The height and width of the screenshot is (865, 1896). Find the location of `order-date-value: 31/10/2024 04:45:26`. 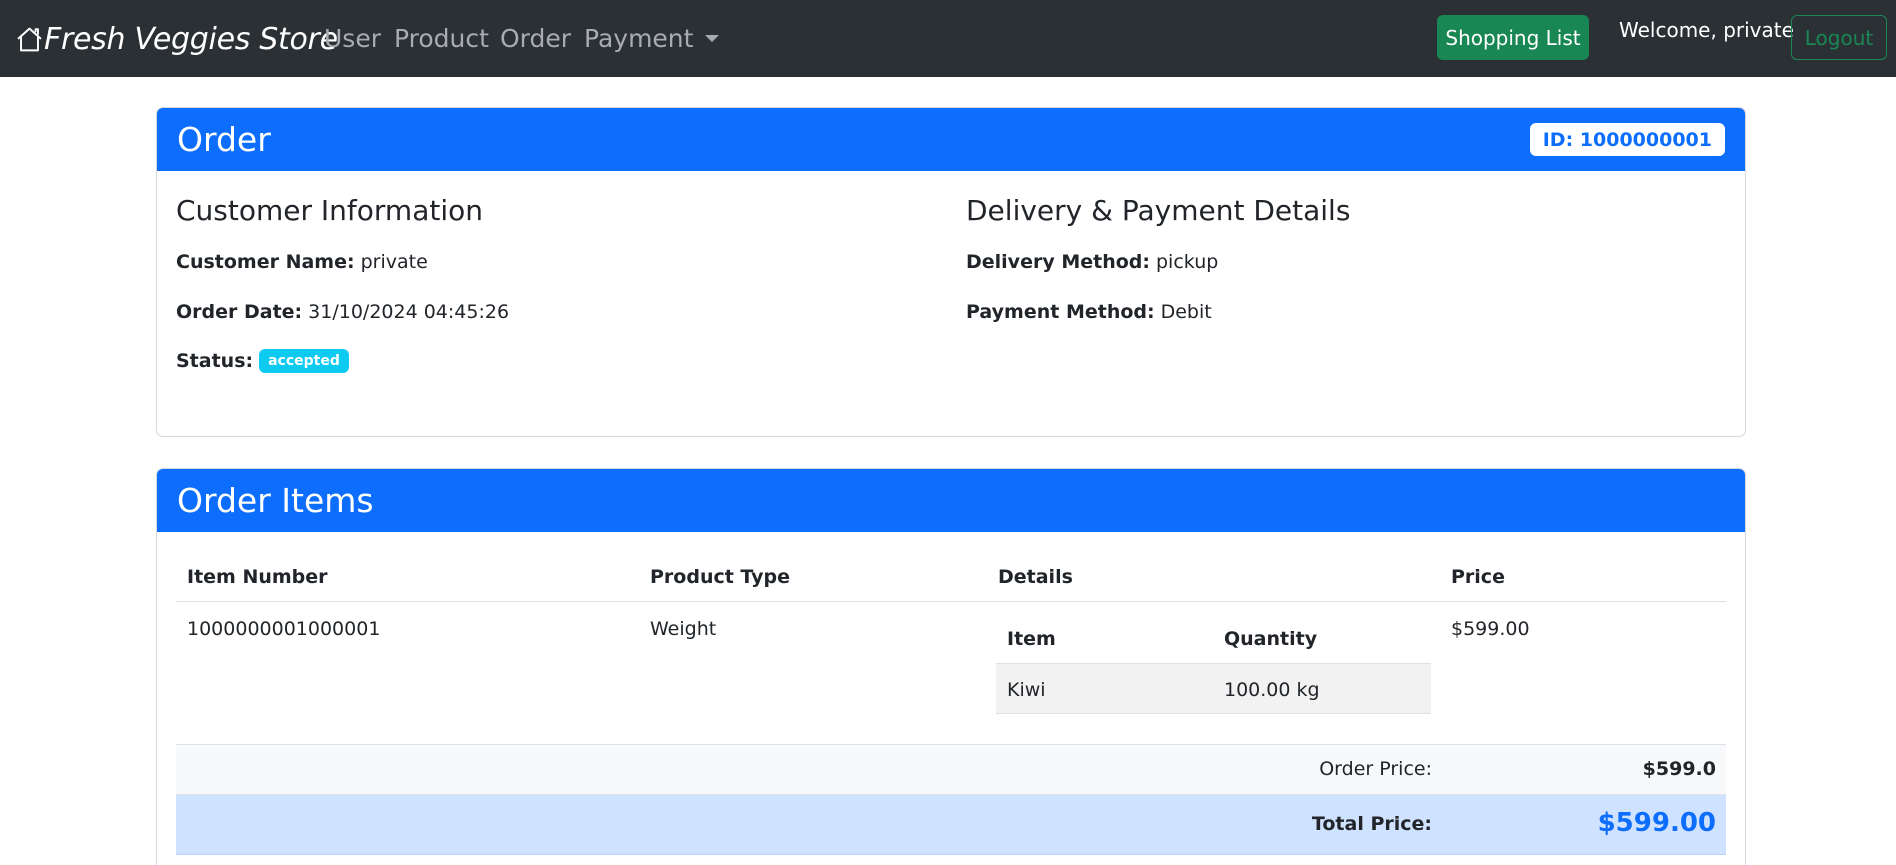

order-date-value: 31/10/2024 04:45:26 is located at coordinates (409, 312).